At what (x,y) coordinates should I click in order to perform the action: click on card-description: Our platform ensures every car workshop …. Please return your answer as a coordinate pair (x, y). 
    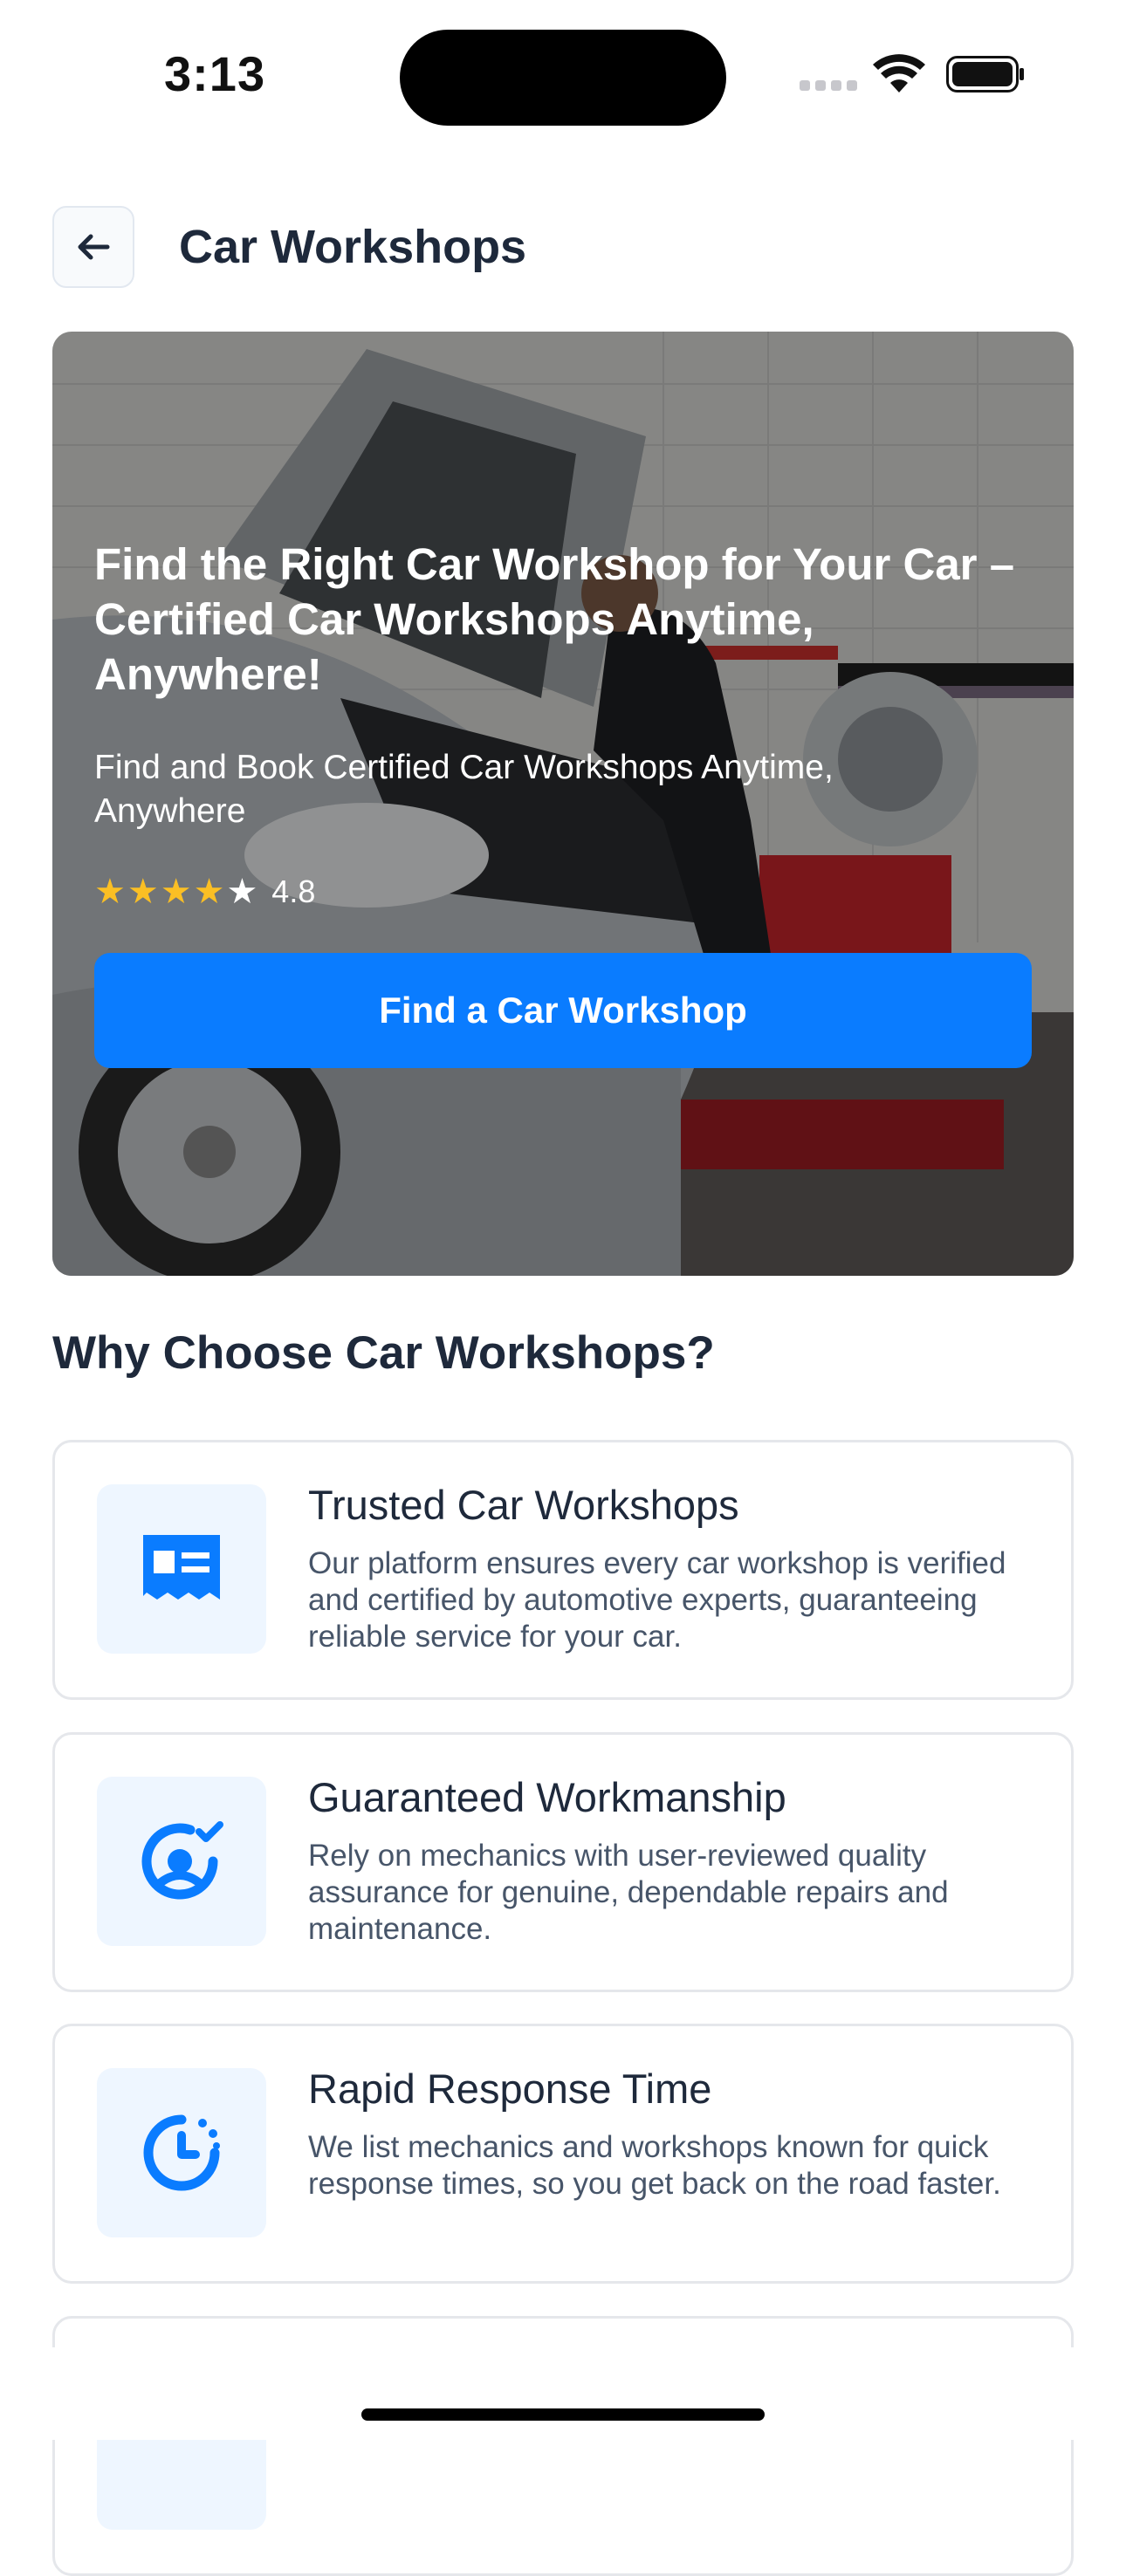
    Looking at the image, I should click on (657, 1600).